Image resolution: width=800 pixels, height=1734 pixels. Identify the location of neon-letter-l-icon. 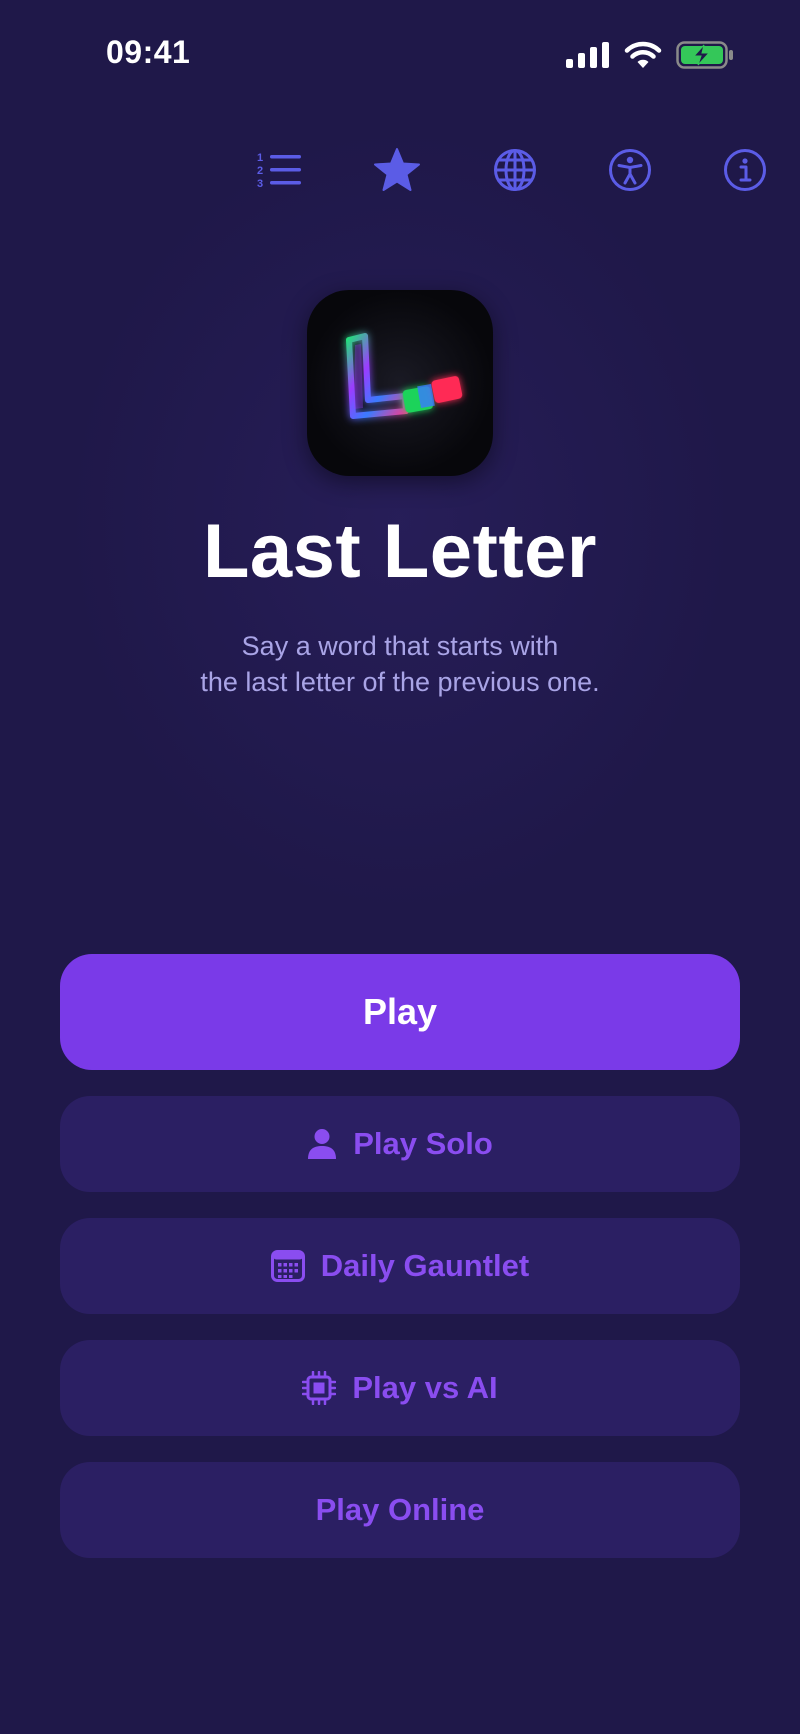
(404, 376).